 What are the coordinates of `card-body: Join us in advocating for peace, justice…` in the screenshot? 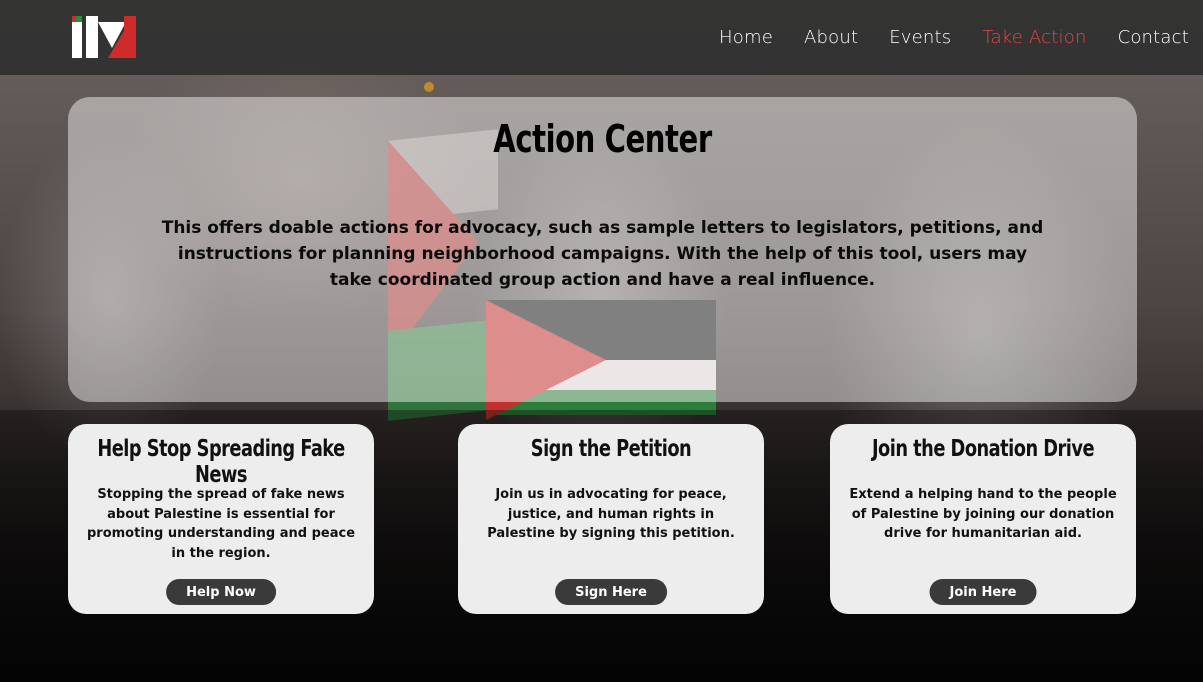 It's located at (611, 514).